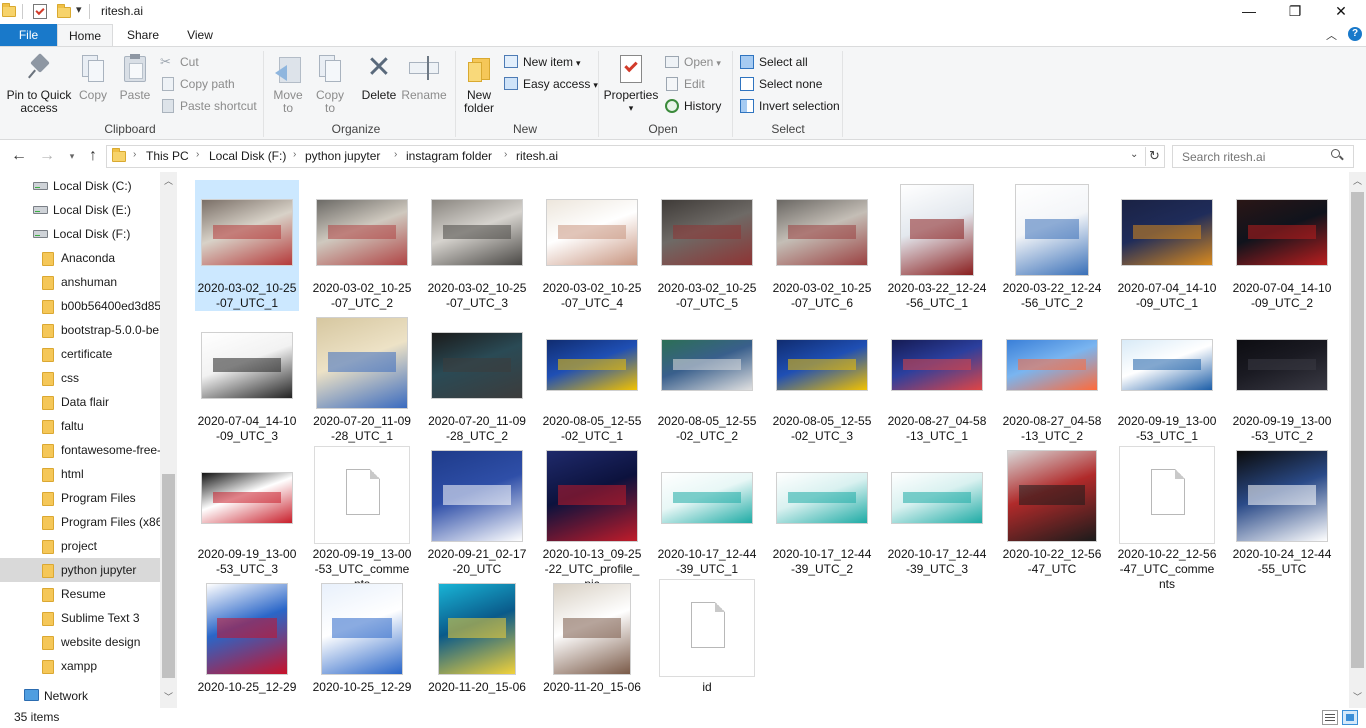 This screenshot has height=728, width=1366. Describe the element at coordinates (1249, 12) in the screenshot. I see `minimize-button: —` at that location.